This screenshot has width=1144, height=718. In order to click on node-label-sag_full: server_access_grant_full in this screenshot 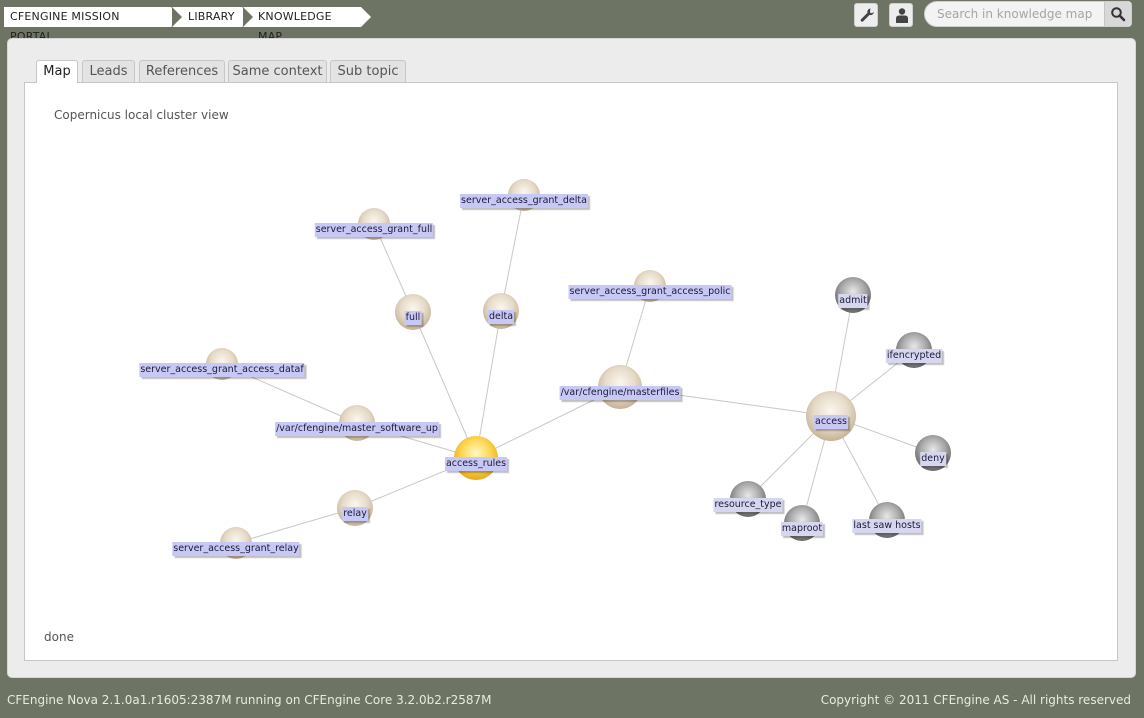, I will do `click(374, 230)`.